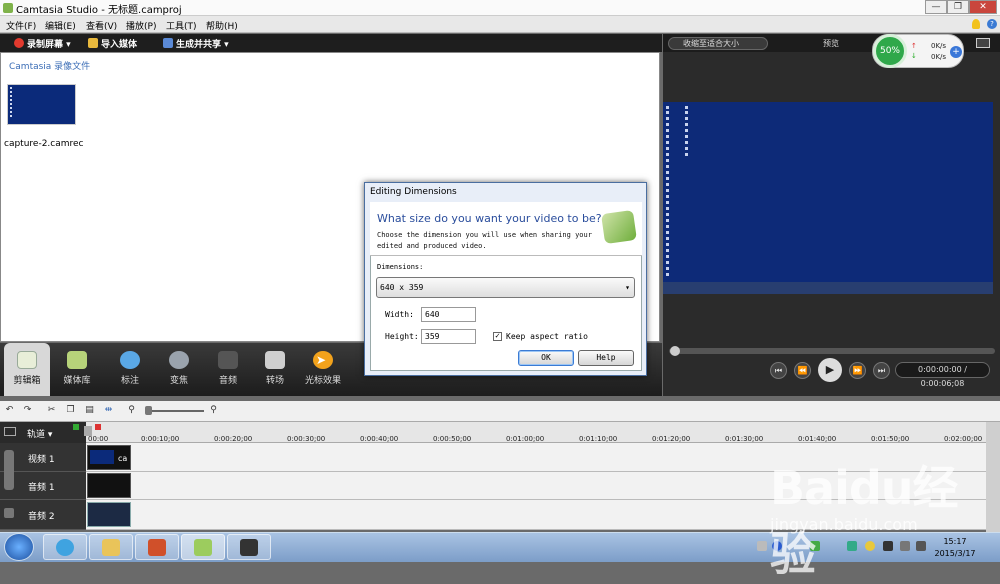 The height and width of the screenshot is (584, 1000). I want to click on desktop-icons-column2, so click(689, 131).